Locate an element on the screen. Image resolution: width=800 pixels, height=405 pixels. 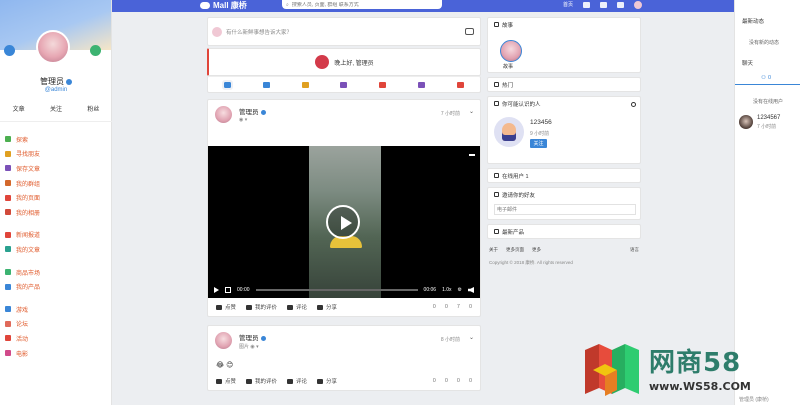
share-label: 分享 is located at coordinates (332, 308).